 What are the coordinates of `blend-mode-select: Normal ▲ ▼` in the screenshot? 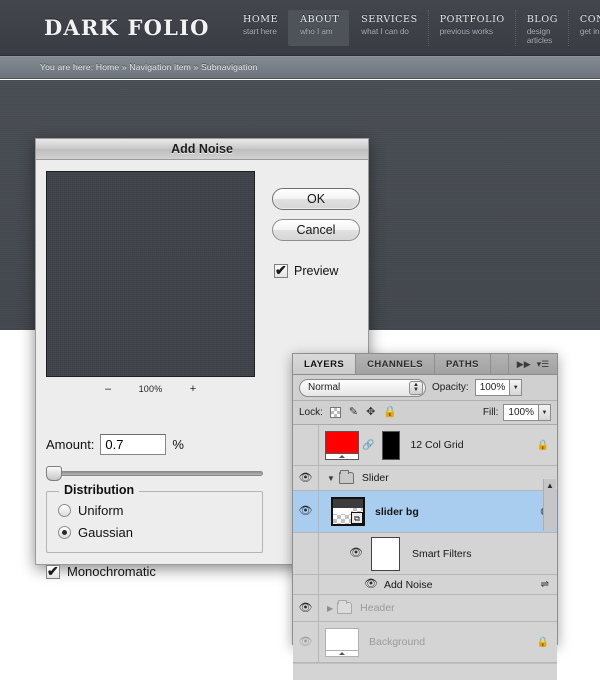 It's located at (362, 387).